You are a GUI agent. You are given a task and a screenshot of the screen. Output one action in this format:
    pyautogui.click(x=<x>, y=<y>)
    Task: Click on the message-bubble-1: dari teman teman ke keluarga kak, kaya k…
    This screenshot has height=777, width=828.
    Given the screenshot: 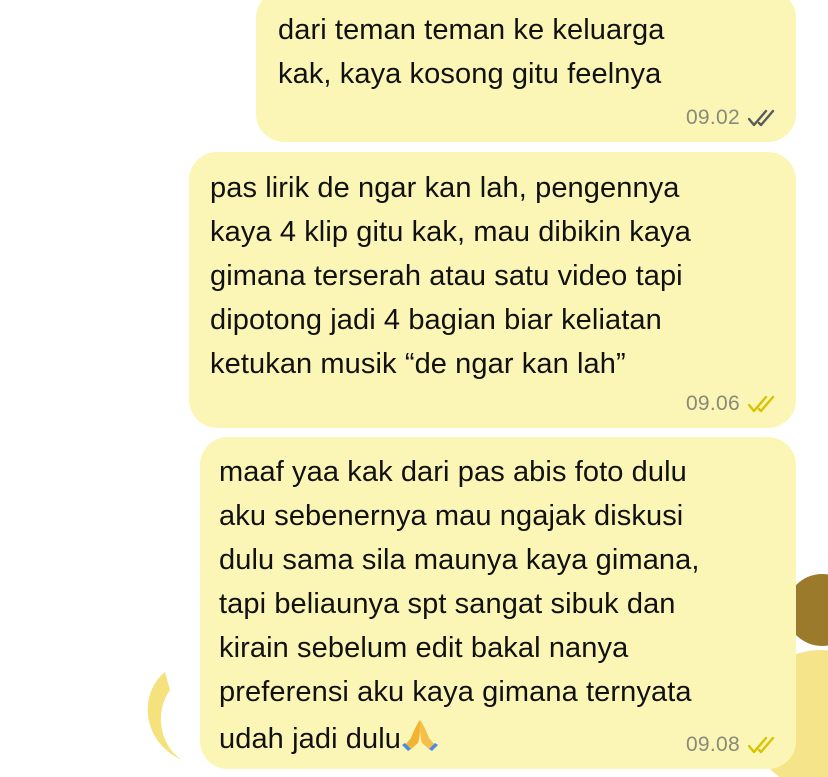 What is the action you would take?
    pyautogui.click(x=526, y=71)
    